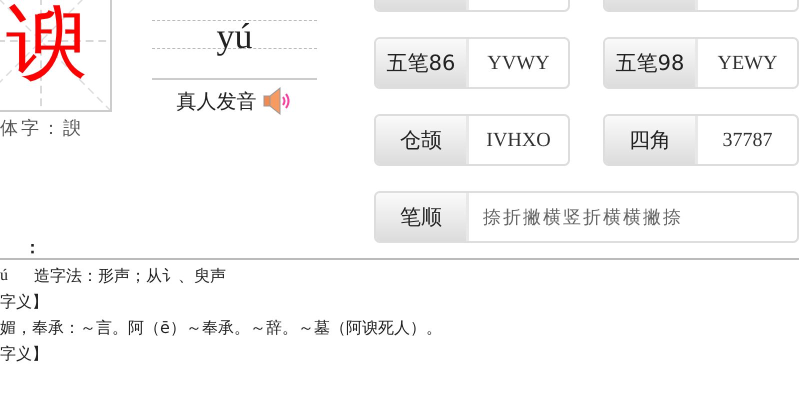 This screenshot has height=400, width=799. I want to click on pinyin-text: ú, so click(4, 276).